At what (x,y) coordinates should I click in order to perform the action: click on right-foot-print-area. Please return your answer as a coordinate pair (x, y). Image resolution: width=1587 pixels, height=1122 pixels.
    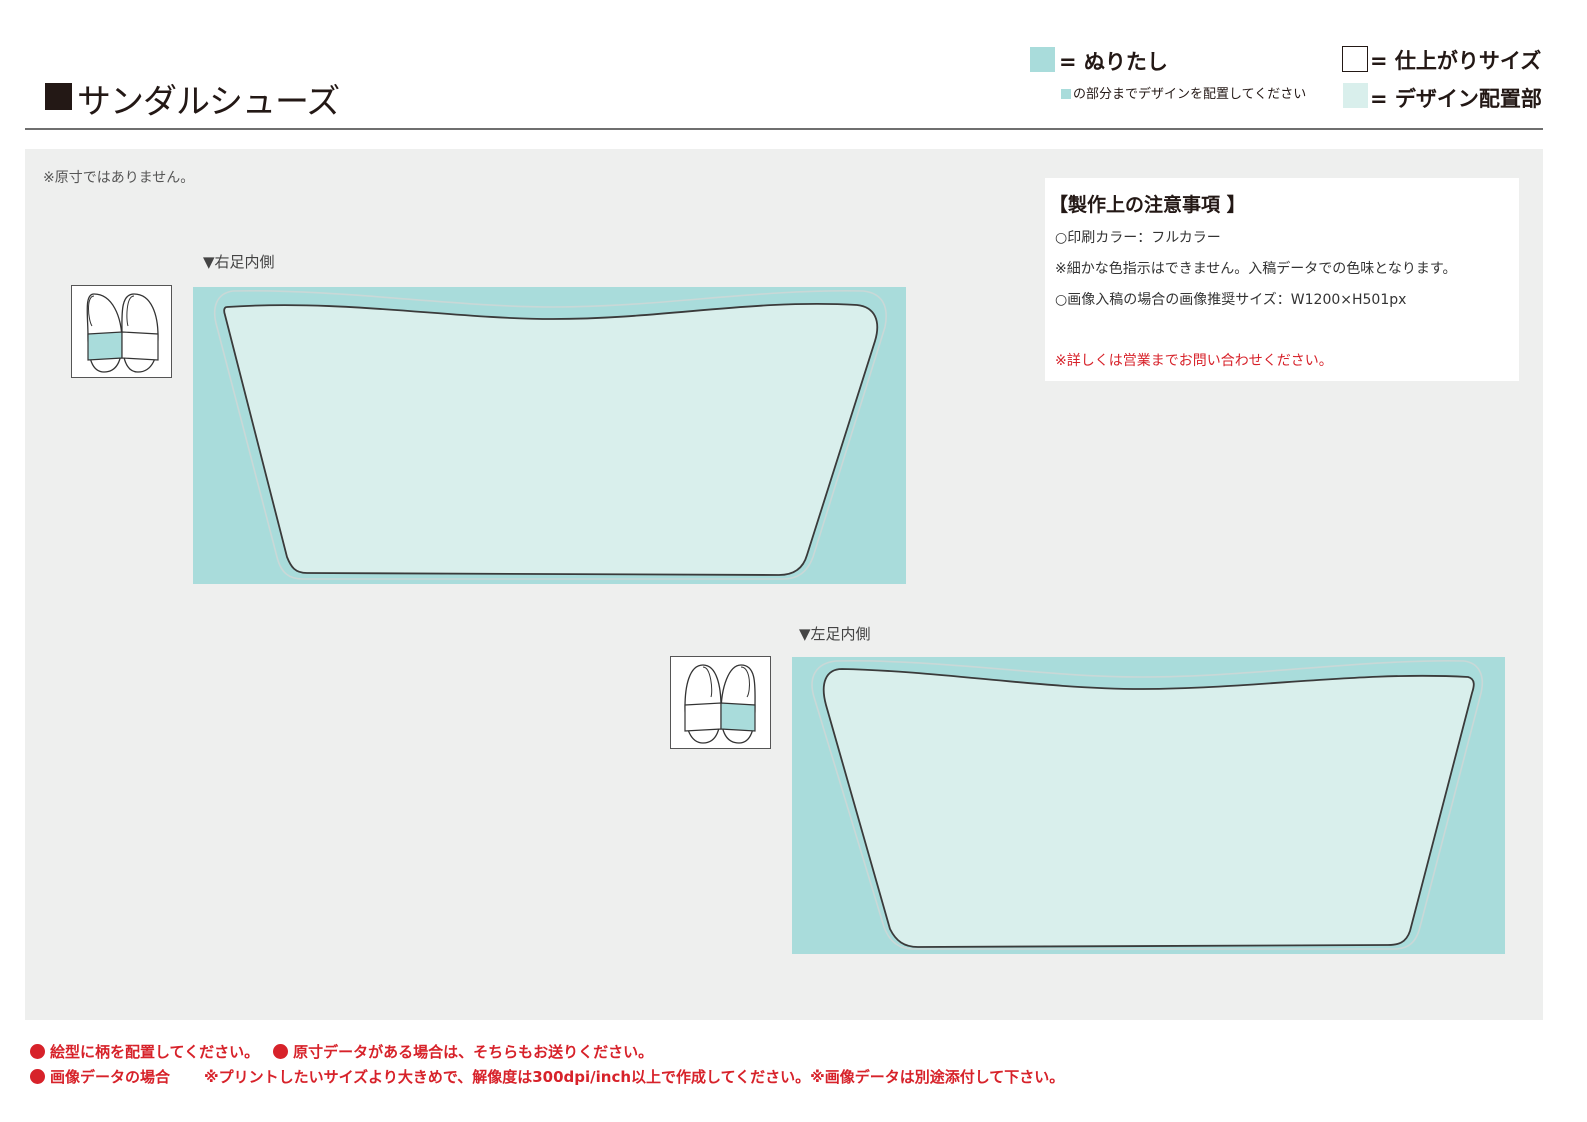
    Looking at the image, I should click on (549, 435).